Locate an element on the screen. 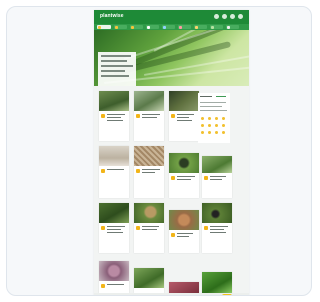 The image size is (320, 302). menu-icon is located at coordinates (240, 16).